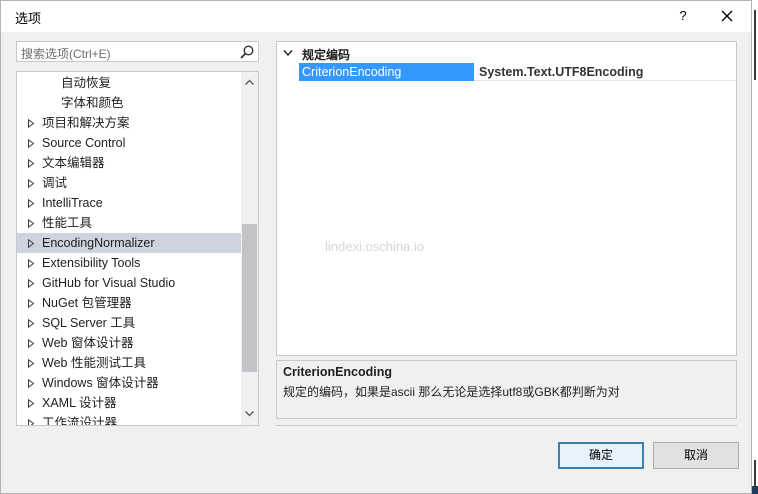 Image resolution: width=758 pixels, height=494 pixels. Describe the element at coordinates (386, 72) in the screenshot. I see `property-name: CriterionEncoding` at that location.